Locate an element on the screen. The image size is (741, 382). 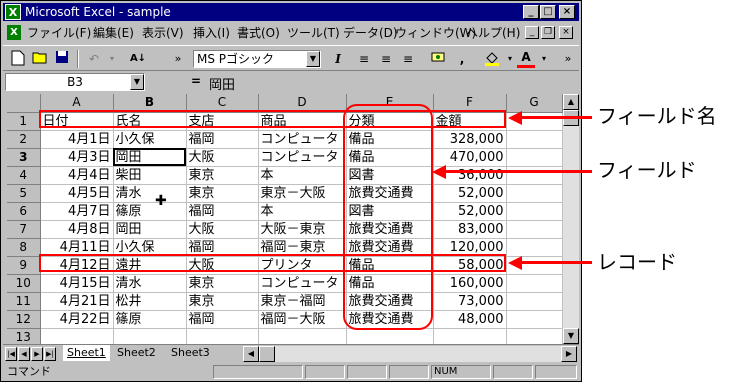
sheet-tab-1: Sheet1 is located at coordinates (86, 353).